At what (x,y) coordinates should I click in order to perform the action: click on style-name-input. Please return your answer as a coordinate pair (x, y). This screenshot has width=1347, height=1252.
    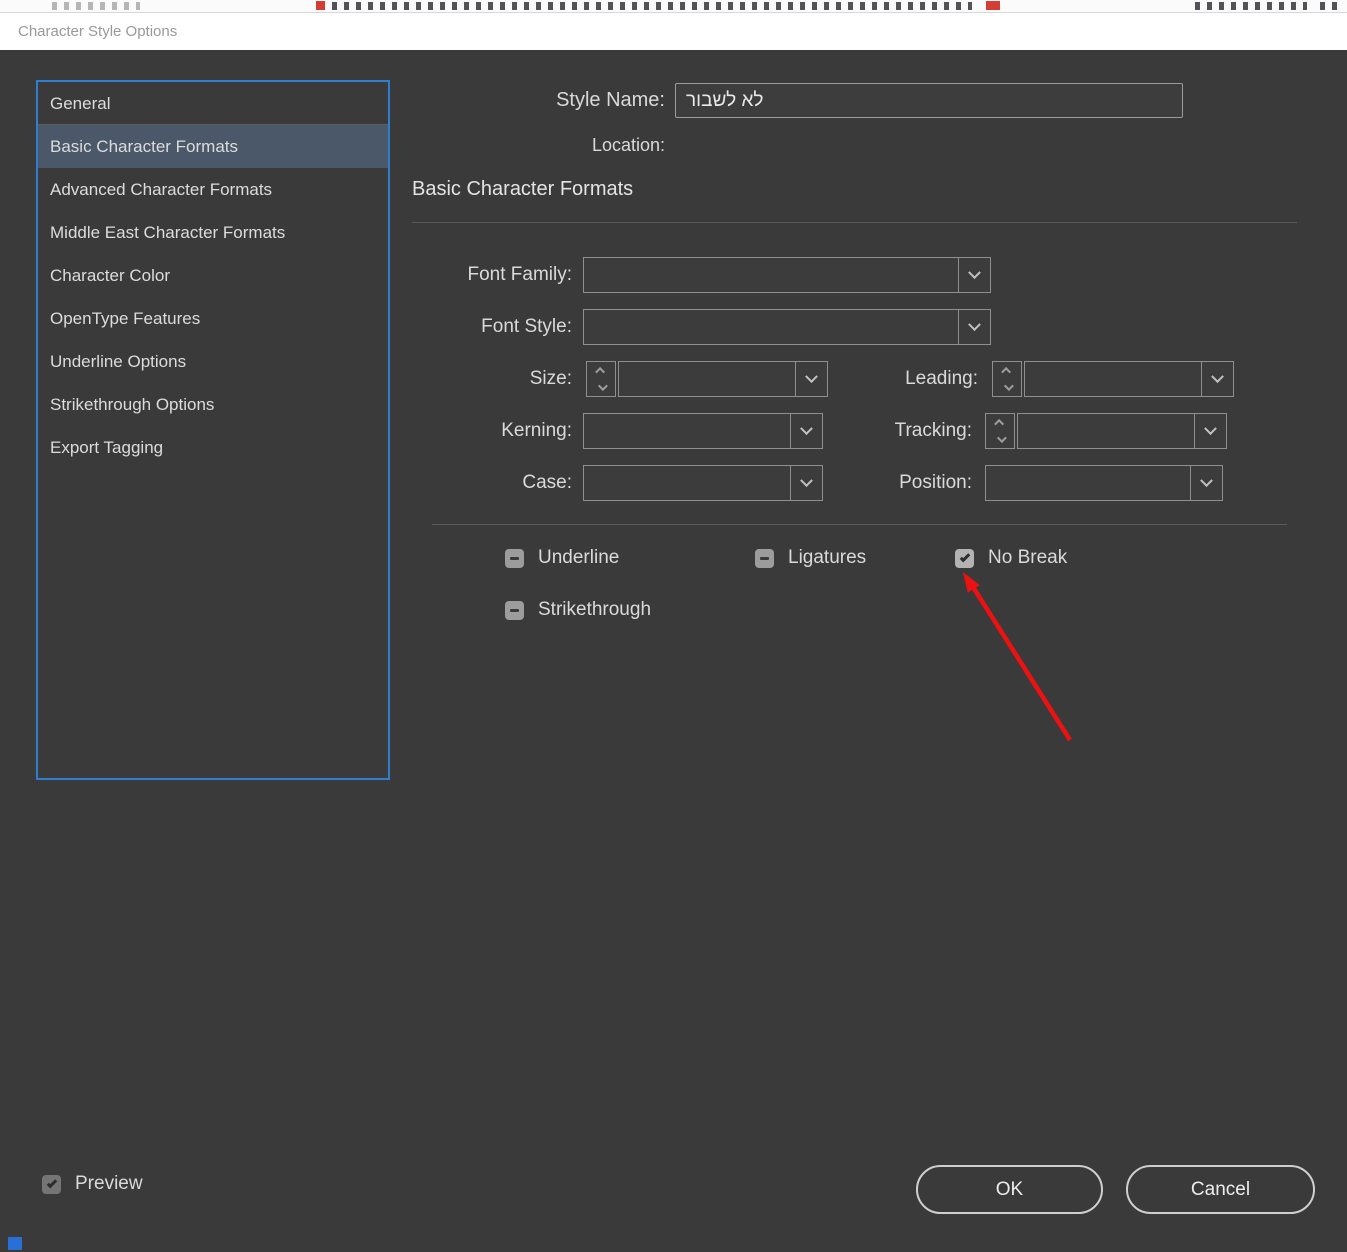
    Looking at the image, I should click on (929, 100).